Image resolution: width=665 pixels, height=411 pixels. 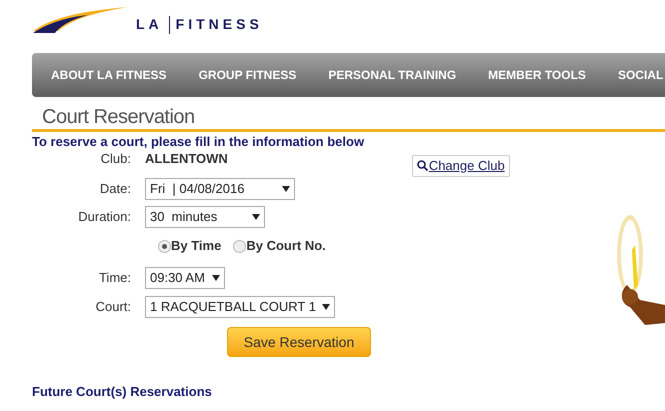 I want to click on club-name: ALLENTOWN, so click(x=186, y=159).